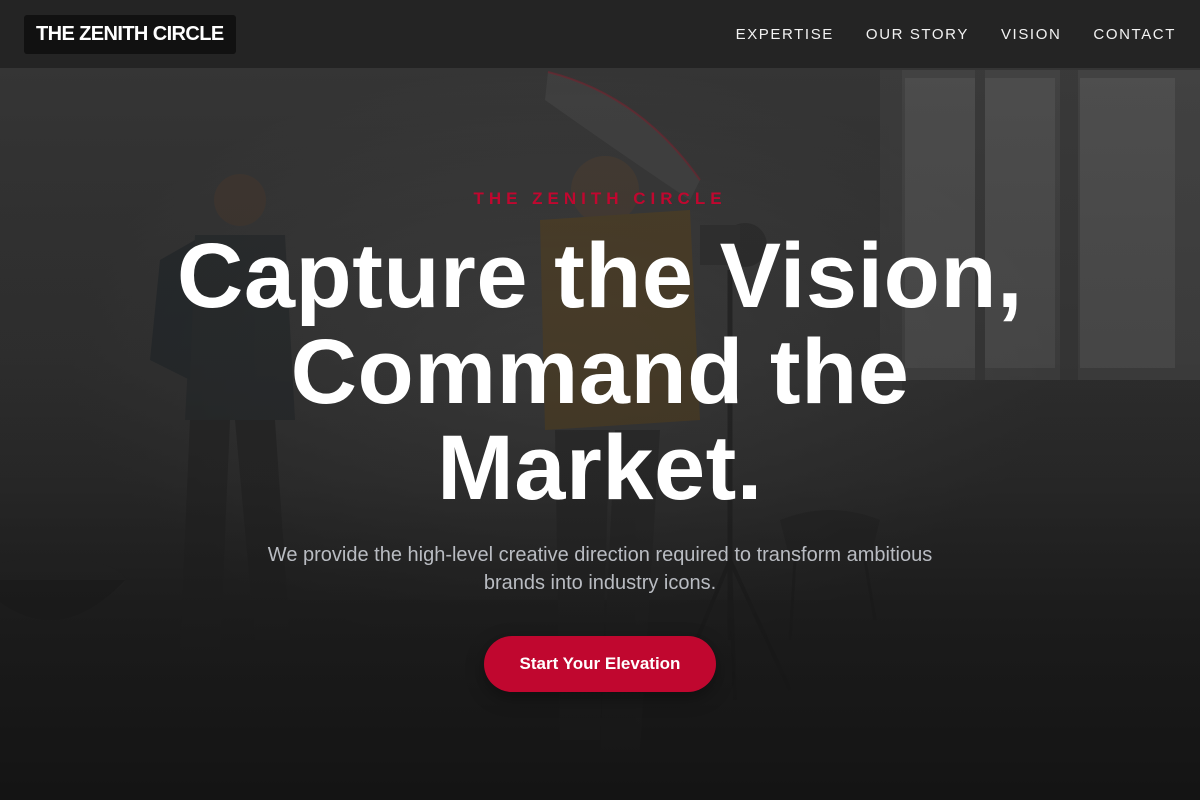 Image resolution: width=1200 pixels, height=800 pixels. I want to click on nav-link-contact: CONTACT, so click(1134, 34).